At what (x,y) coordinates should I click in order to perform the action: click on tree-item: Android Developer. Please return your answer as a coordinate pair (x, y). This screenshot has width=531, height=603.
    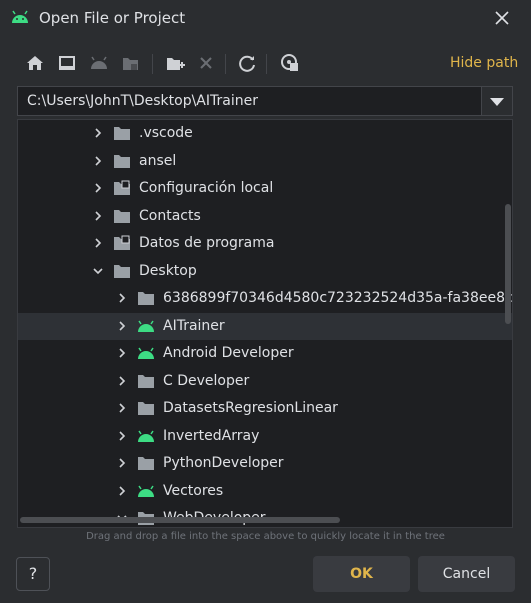
    Looking at the image, I should click on (265, 353).